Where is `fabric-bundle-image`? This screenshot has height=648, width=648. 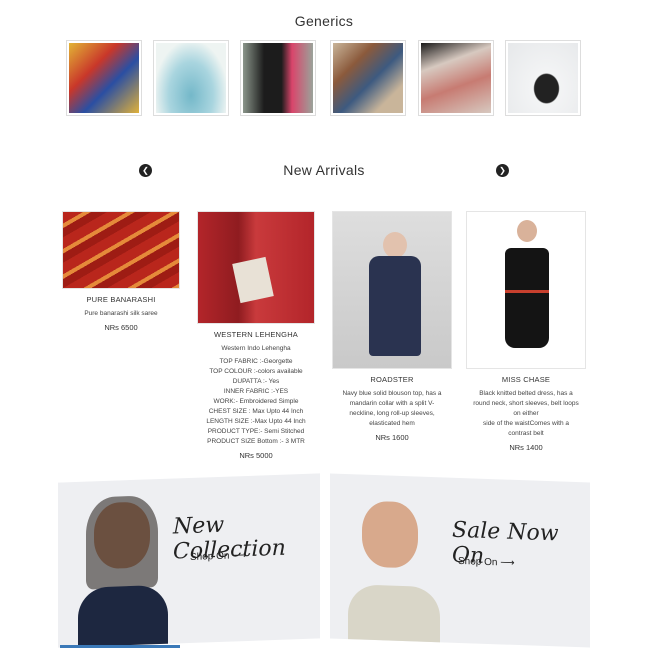
fabric-bundle-image is located at coordinates (104, 78).